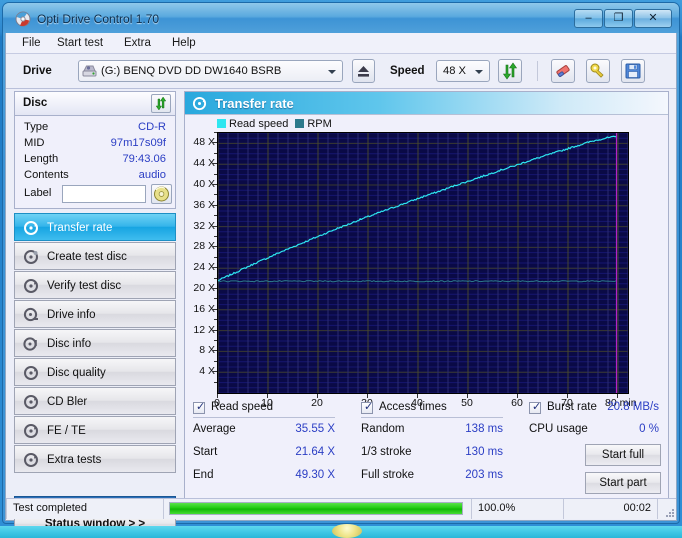 The image size is (682, 538). I want to click on save-button, so click(633, 71).